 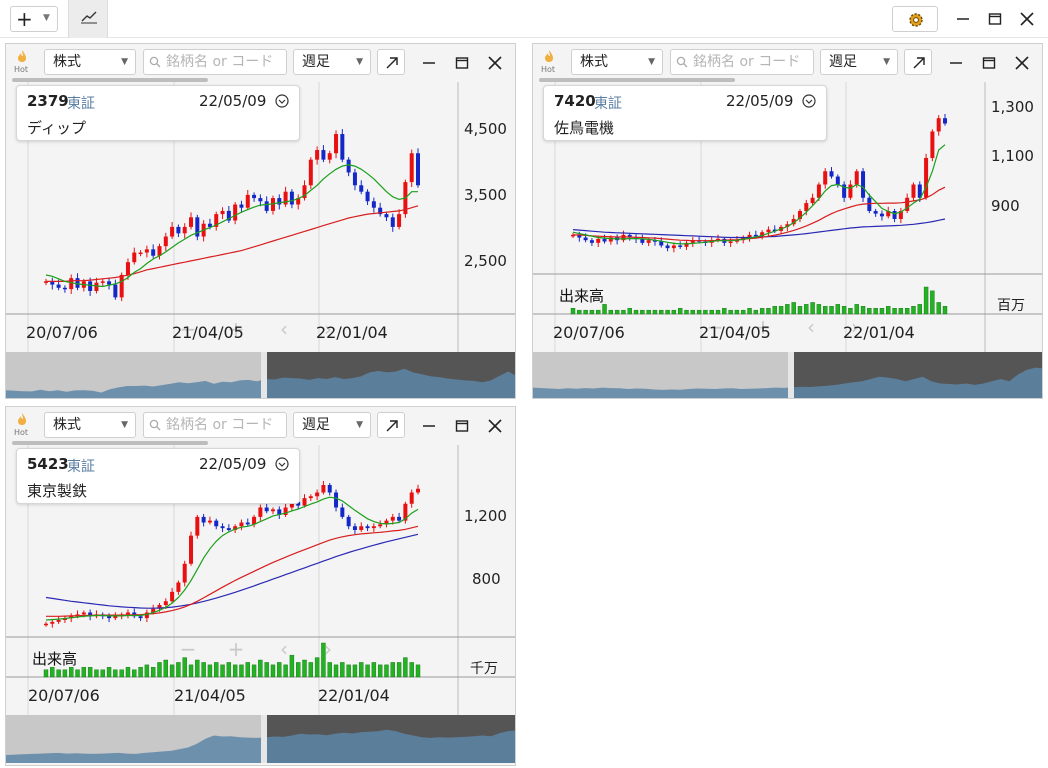 I want to click on y-tick-label: 900, so click(x=1005, y=206).